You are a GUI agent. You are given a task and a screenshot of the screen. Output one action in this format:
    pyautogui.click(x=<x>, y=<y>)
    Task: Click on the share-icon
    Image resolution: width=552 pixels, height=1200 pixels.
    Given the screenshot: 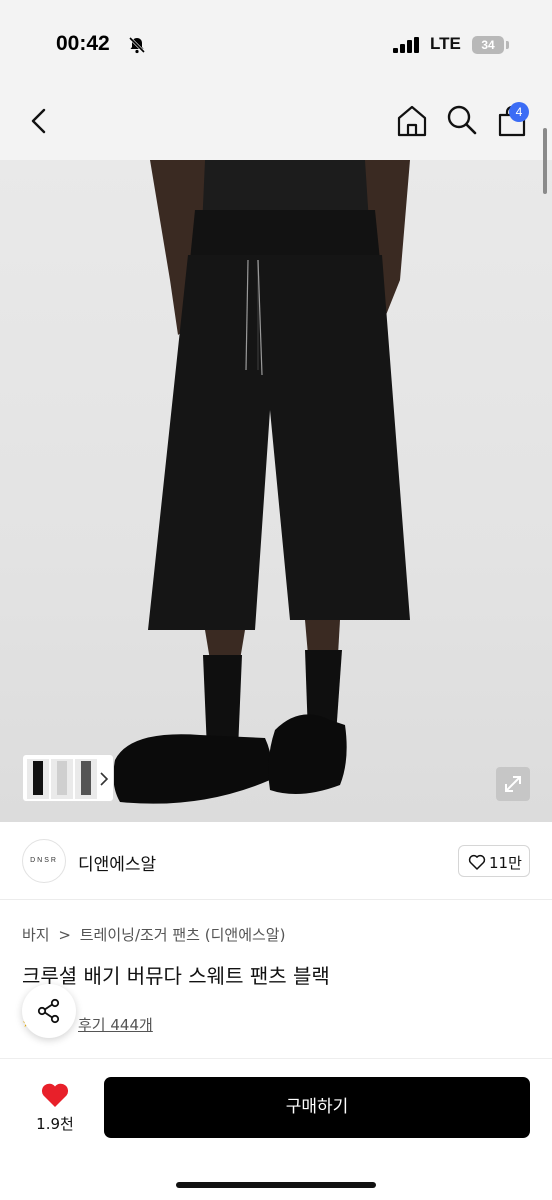 What is the action you would take?
    pyautogui.click(x=48, y=1011)
    